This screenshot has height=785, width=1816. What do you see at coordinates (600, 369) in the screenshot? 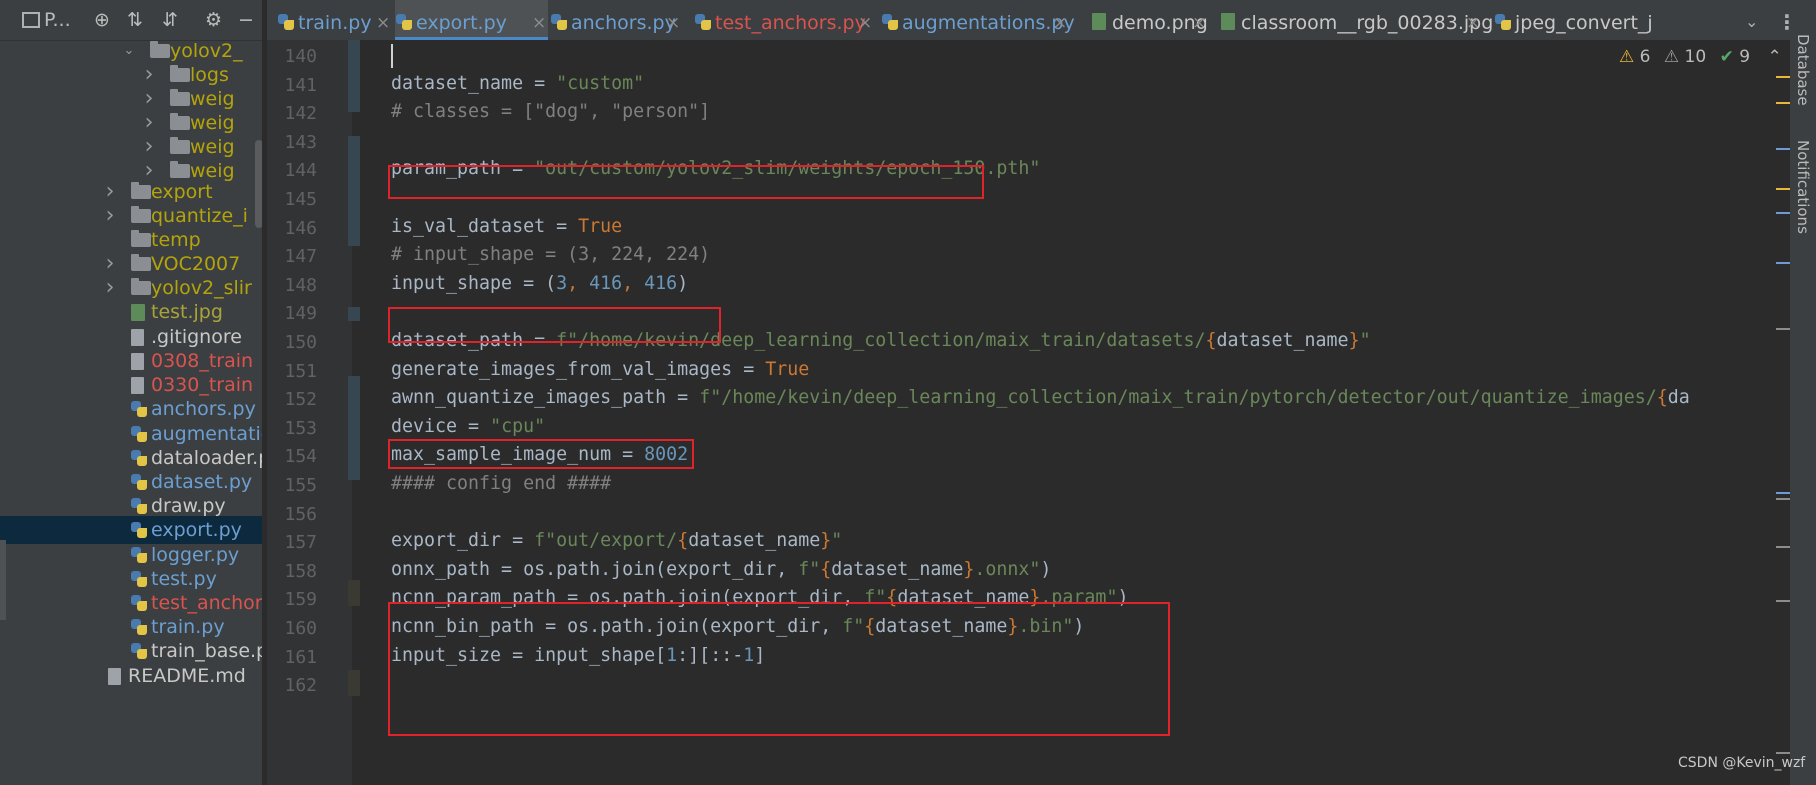
I see `code-line: generate_images_from_val_images = True` at bounding box center [600, 369].